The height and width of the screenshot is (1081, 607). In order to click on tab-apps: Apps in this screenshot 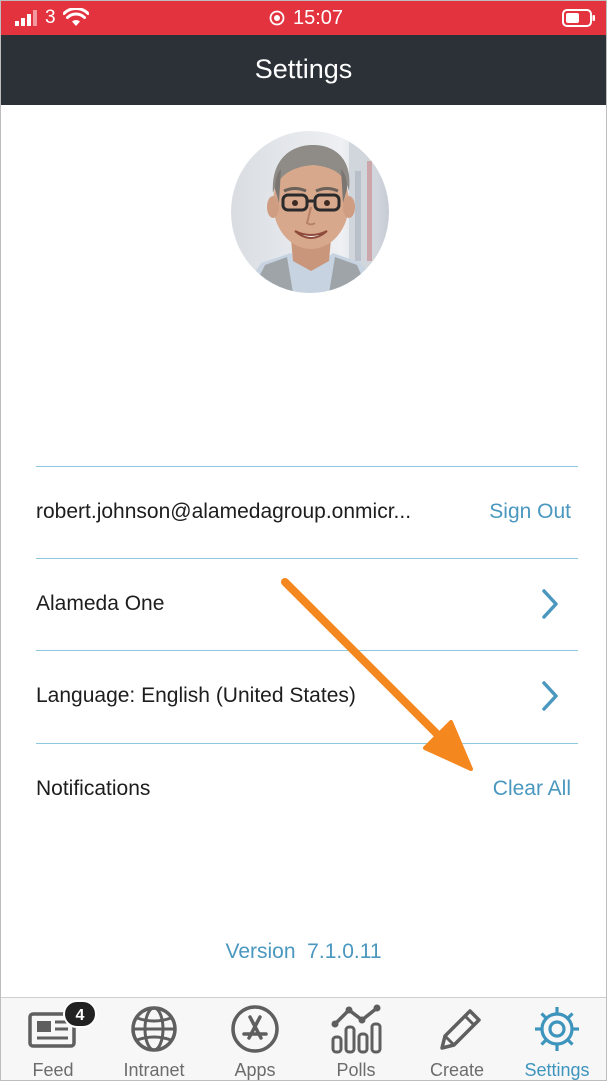, I will do `click(255, 1039)`.